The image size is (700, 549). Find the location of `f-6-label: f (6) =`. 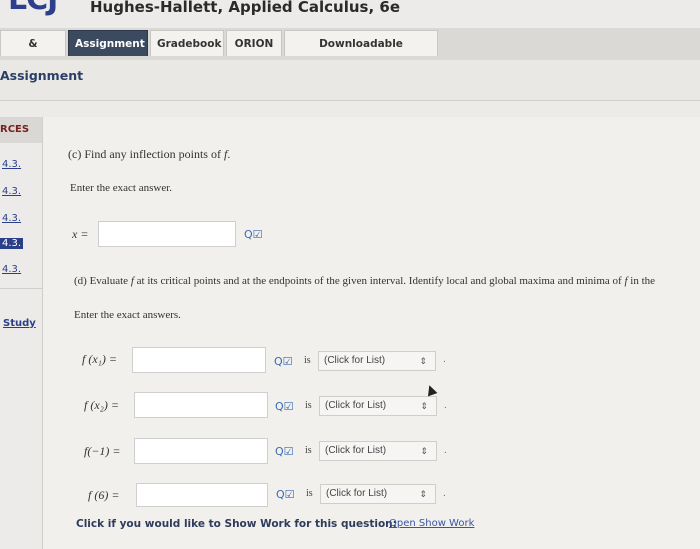

f-6-label: f (6) = is located at coordinates (104, 495).